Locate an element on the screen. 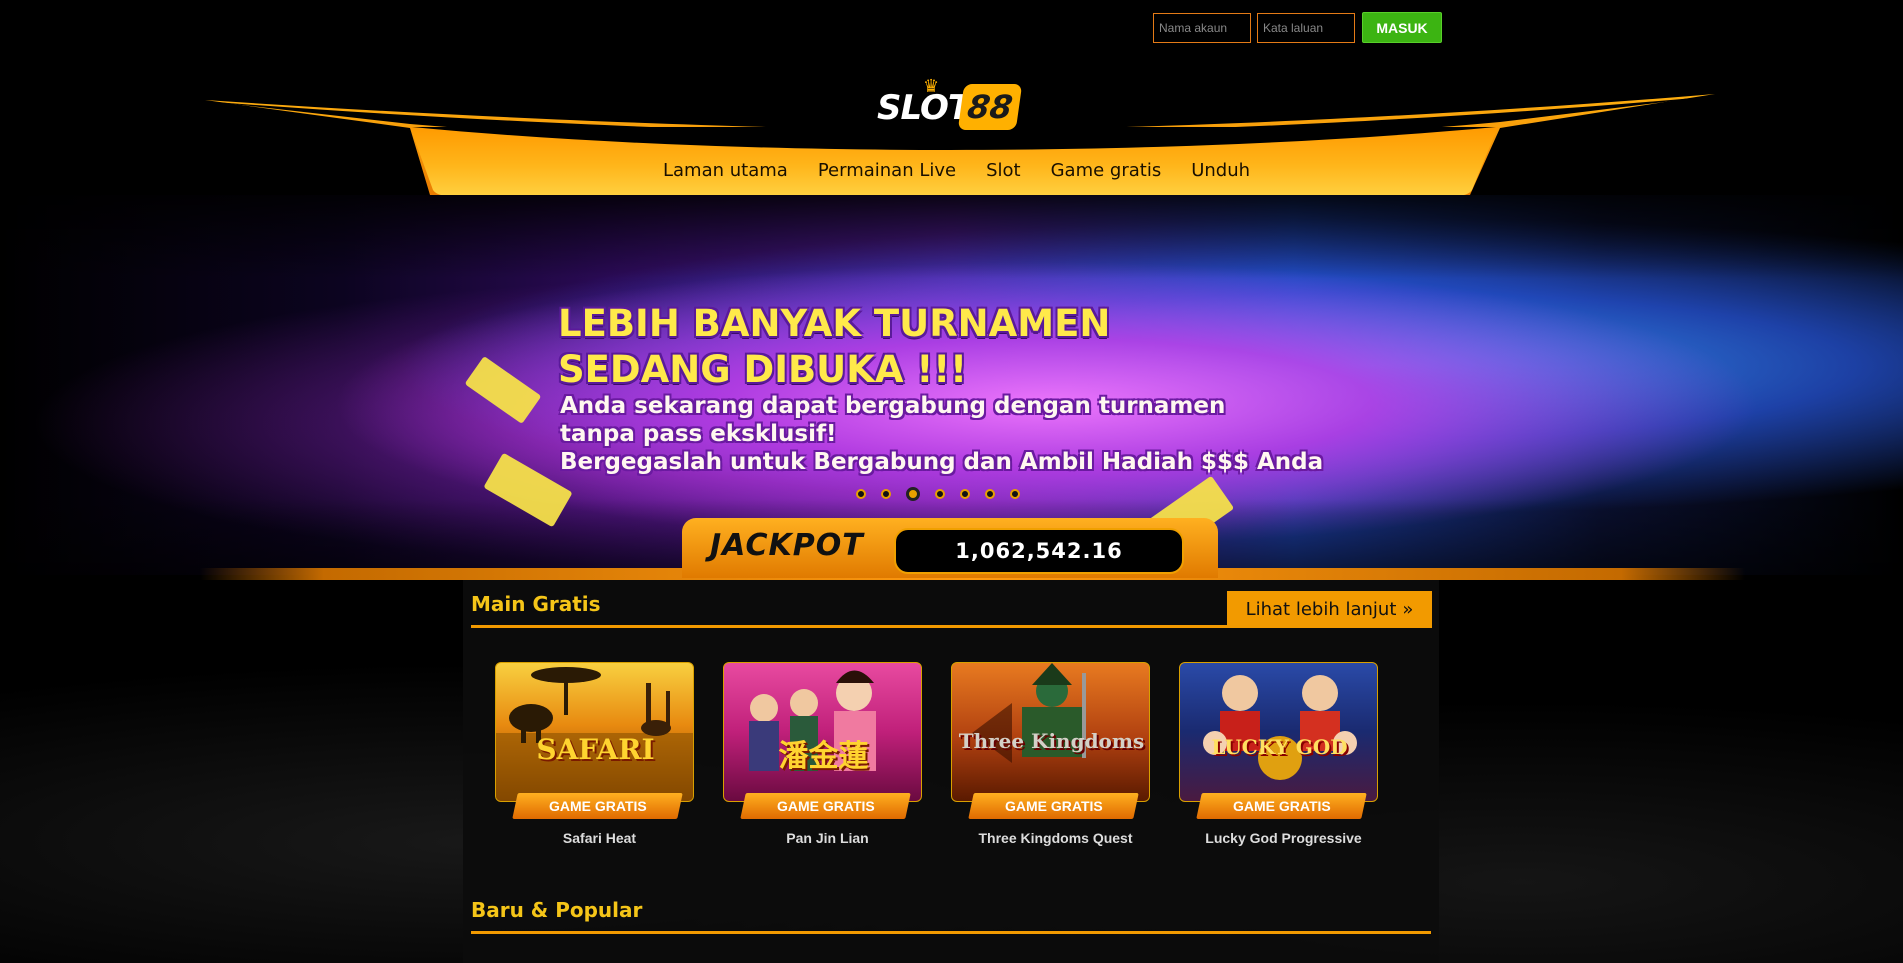 The width and height of the screenshot is (1903, 963). game-art-title: SAFARI is located at coordinates (595, 749).